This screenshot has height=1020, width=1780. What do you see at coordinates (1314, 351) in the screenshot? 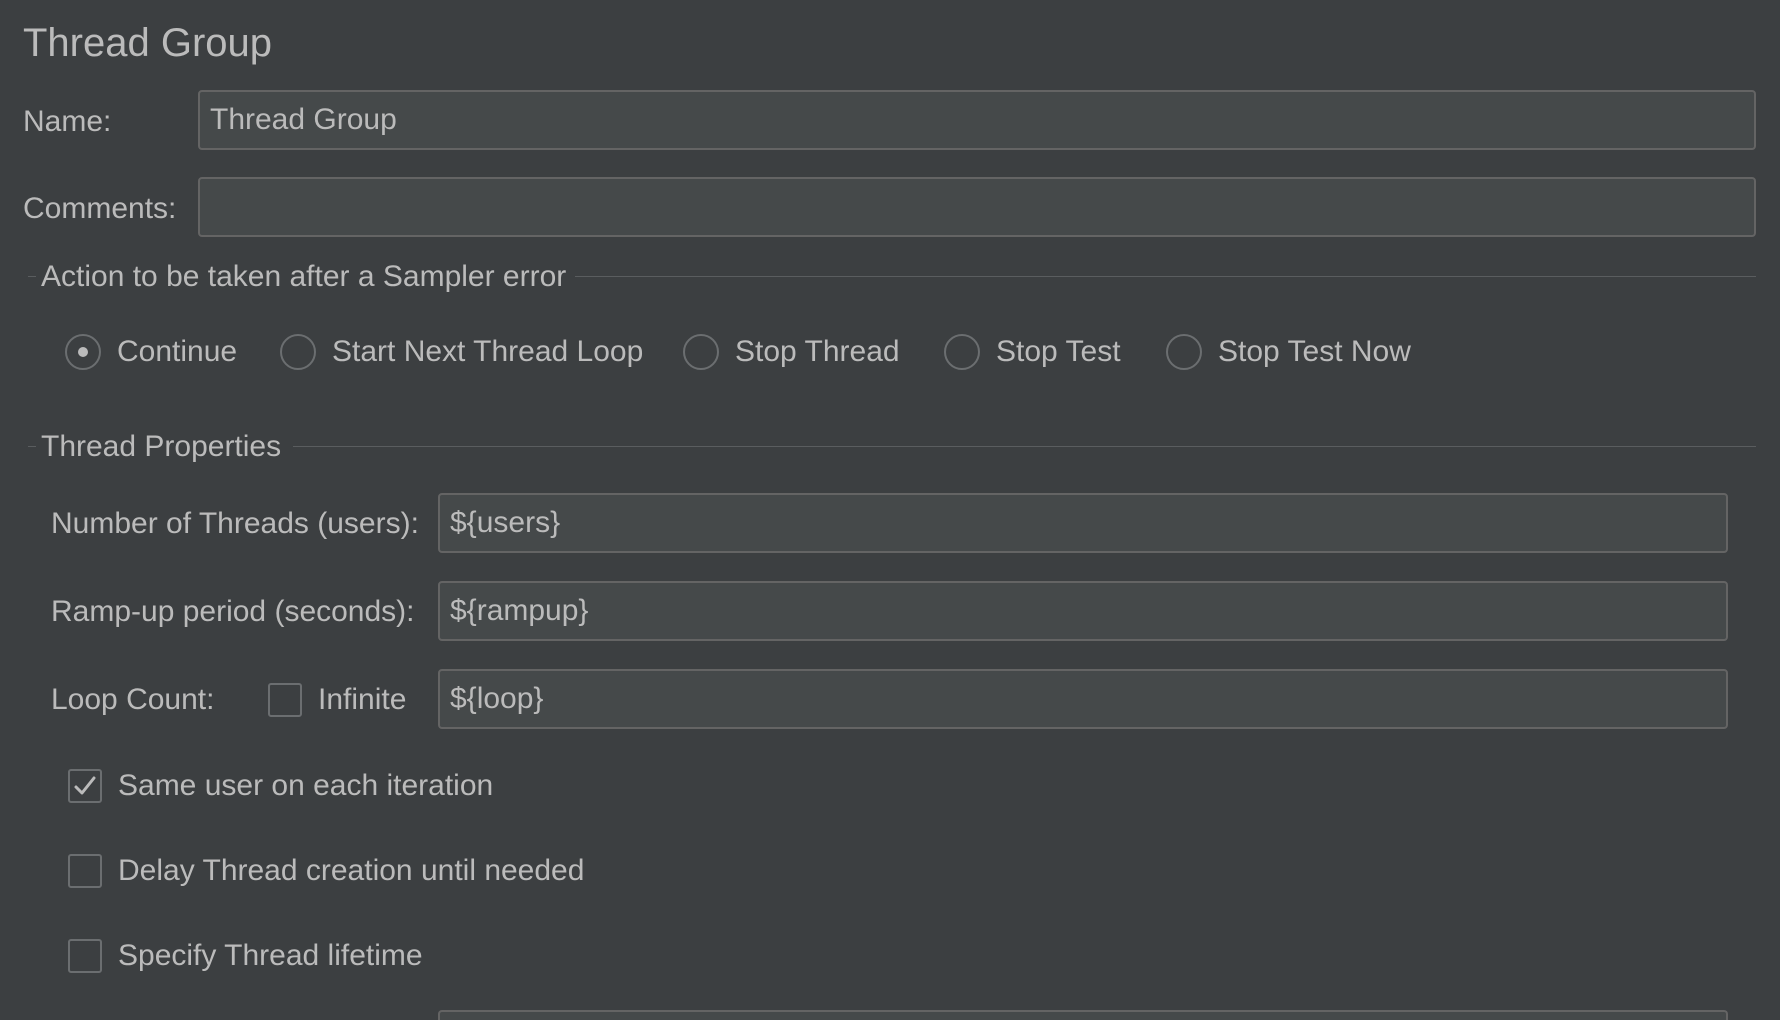
I see `radio-stop-test-now-label: Stop Test Now` at bounding box center [1314, 351].